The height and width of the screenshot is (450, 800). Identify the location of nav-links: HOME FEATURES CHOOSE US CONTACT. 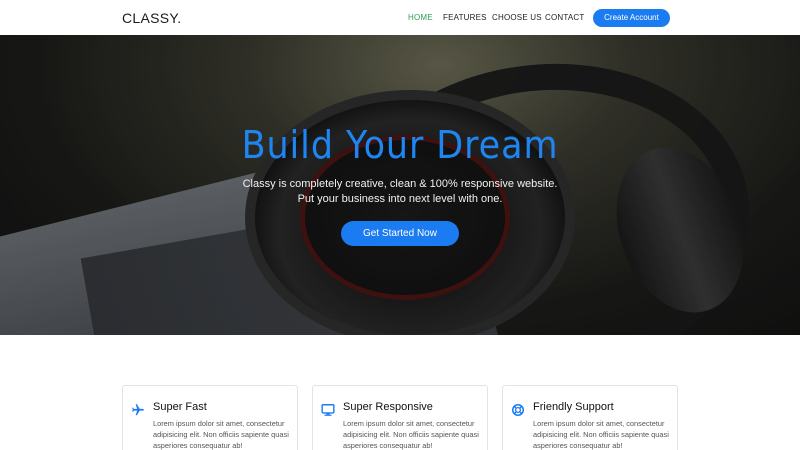
(400, 19).